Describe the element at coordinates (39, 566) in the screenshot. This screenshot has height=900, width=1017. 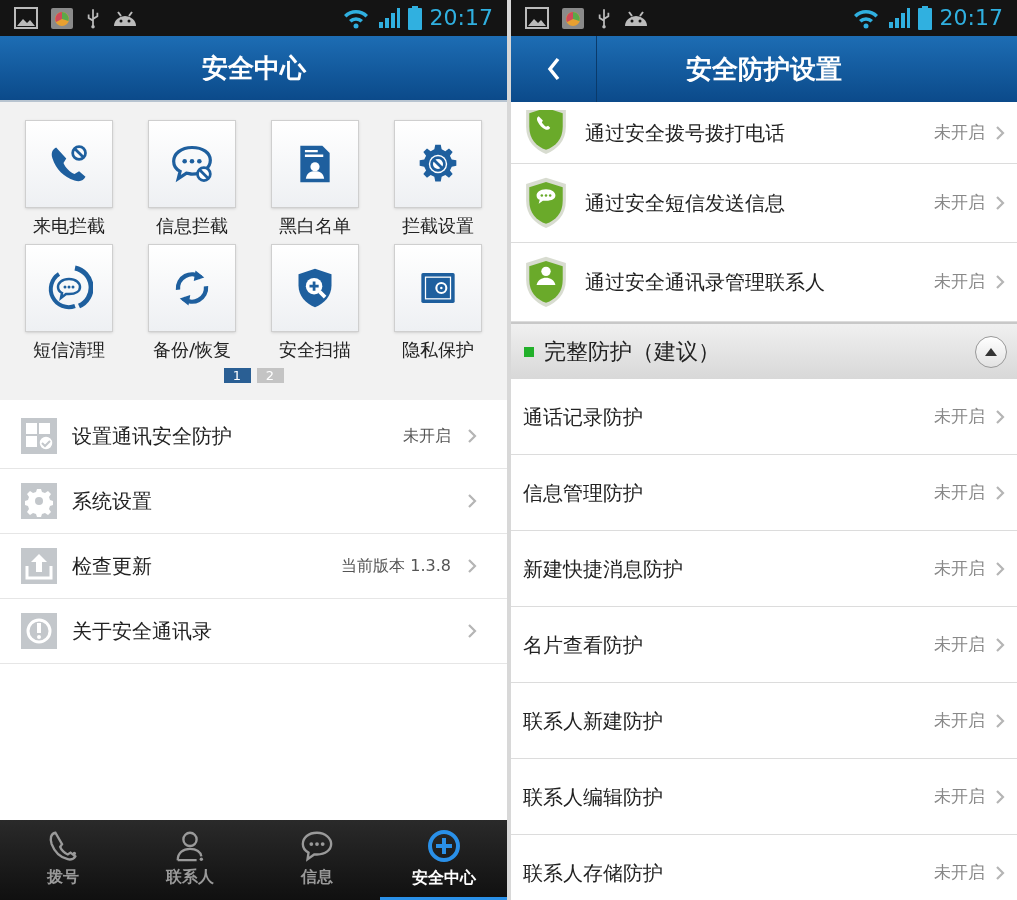
I see `upload-icon` at that location.